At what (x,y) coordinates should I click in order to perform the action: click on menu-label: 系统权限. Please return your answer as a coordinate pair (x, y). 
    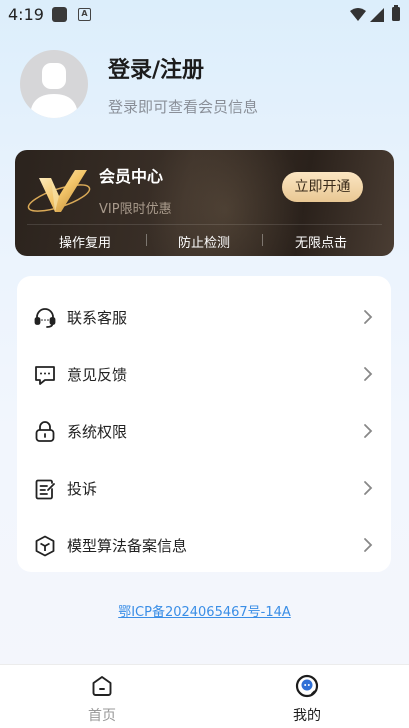
    Looking at the image, I should click on (97, 432).